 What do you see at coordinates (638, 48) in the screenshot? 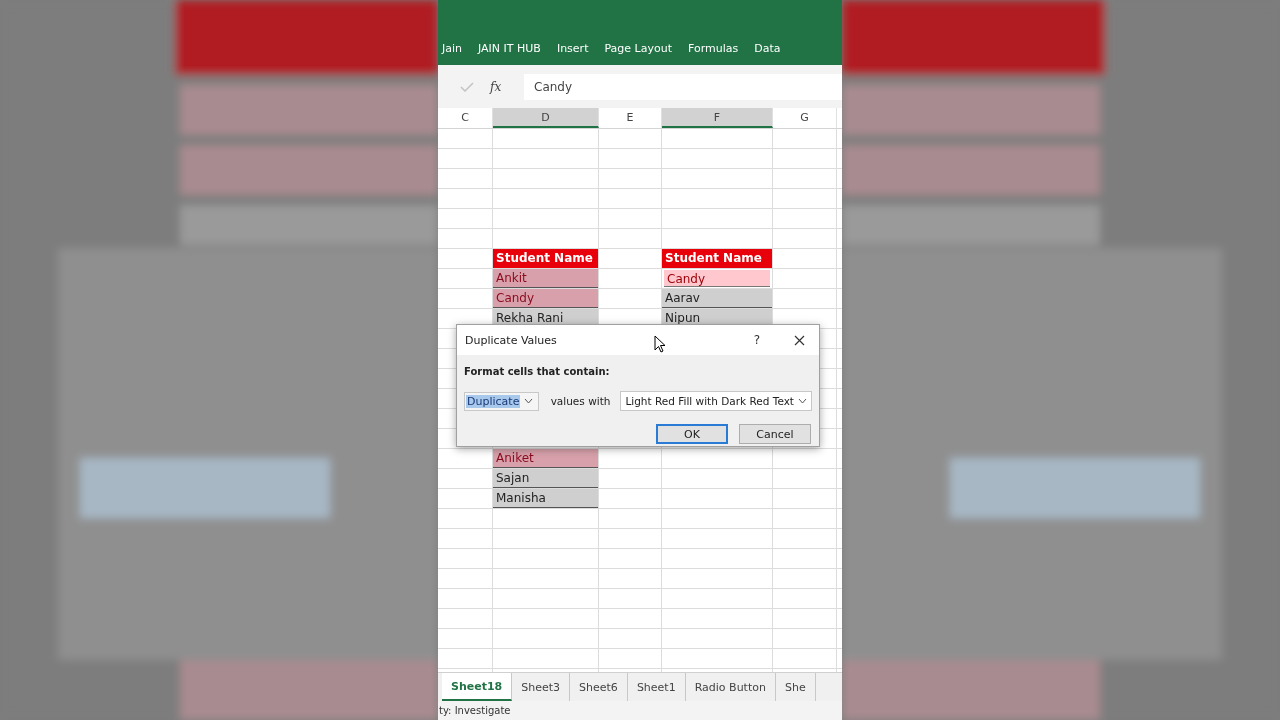
I see `ribbon-tab: Page Layout` at bounding box center [638, 48].